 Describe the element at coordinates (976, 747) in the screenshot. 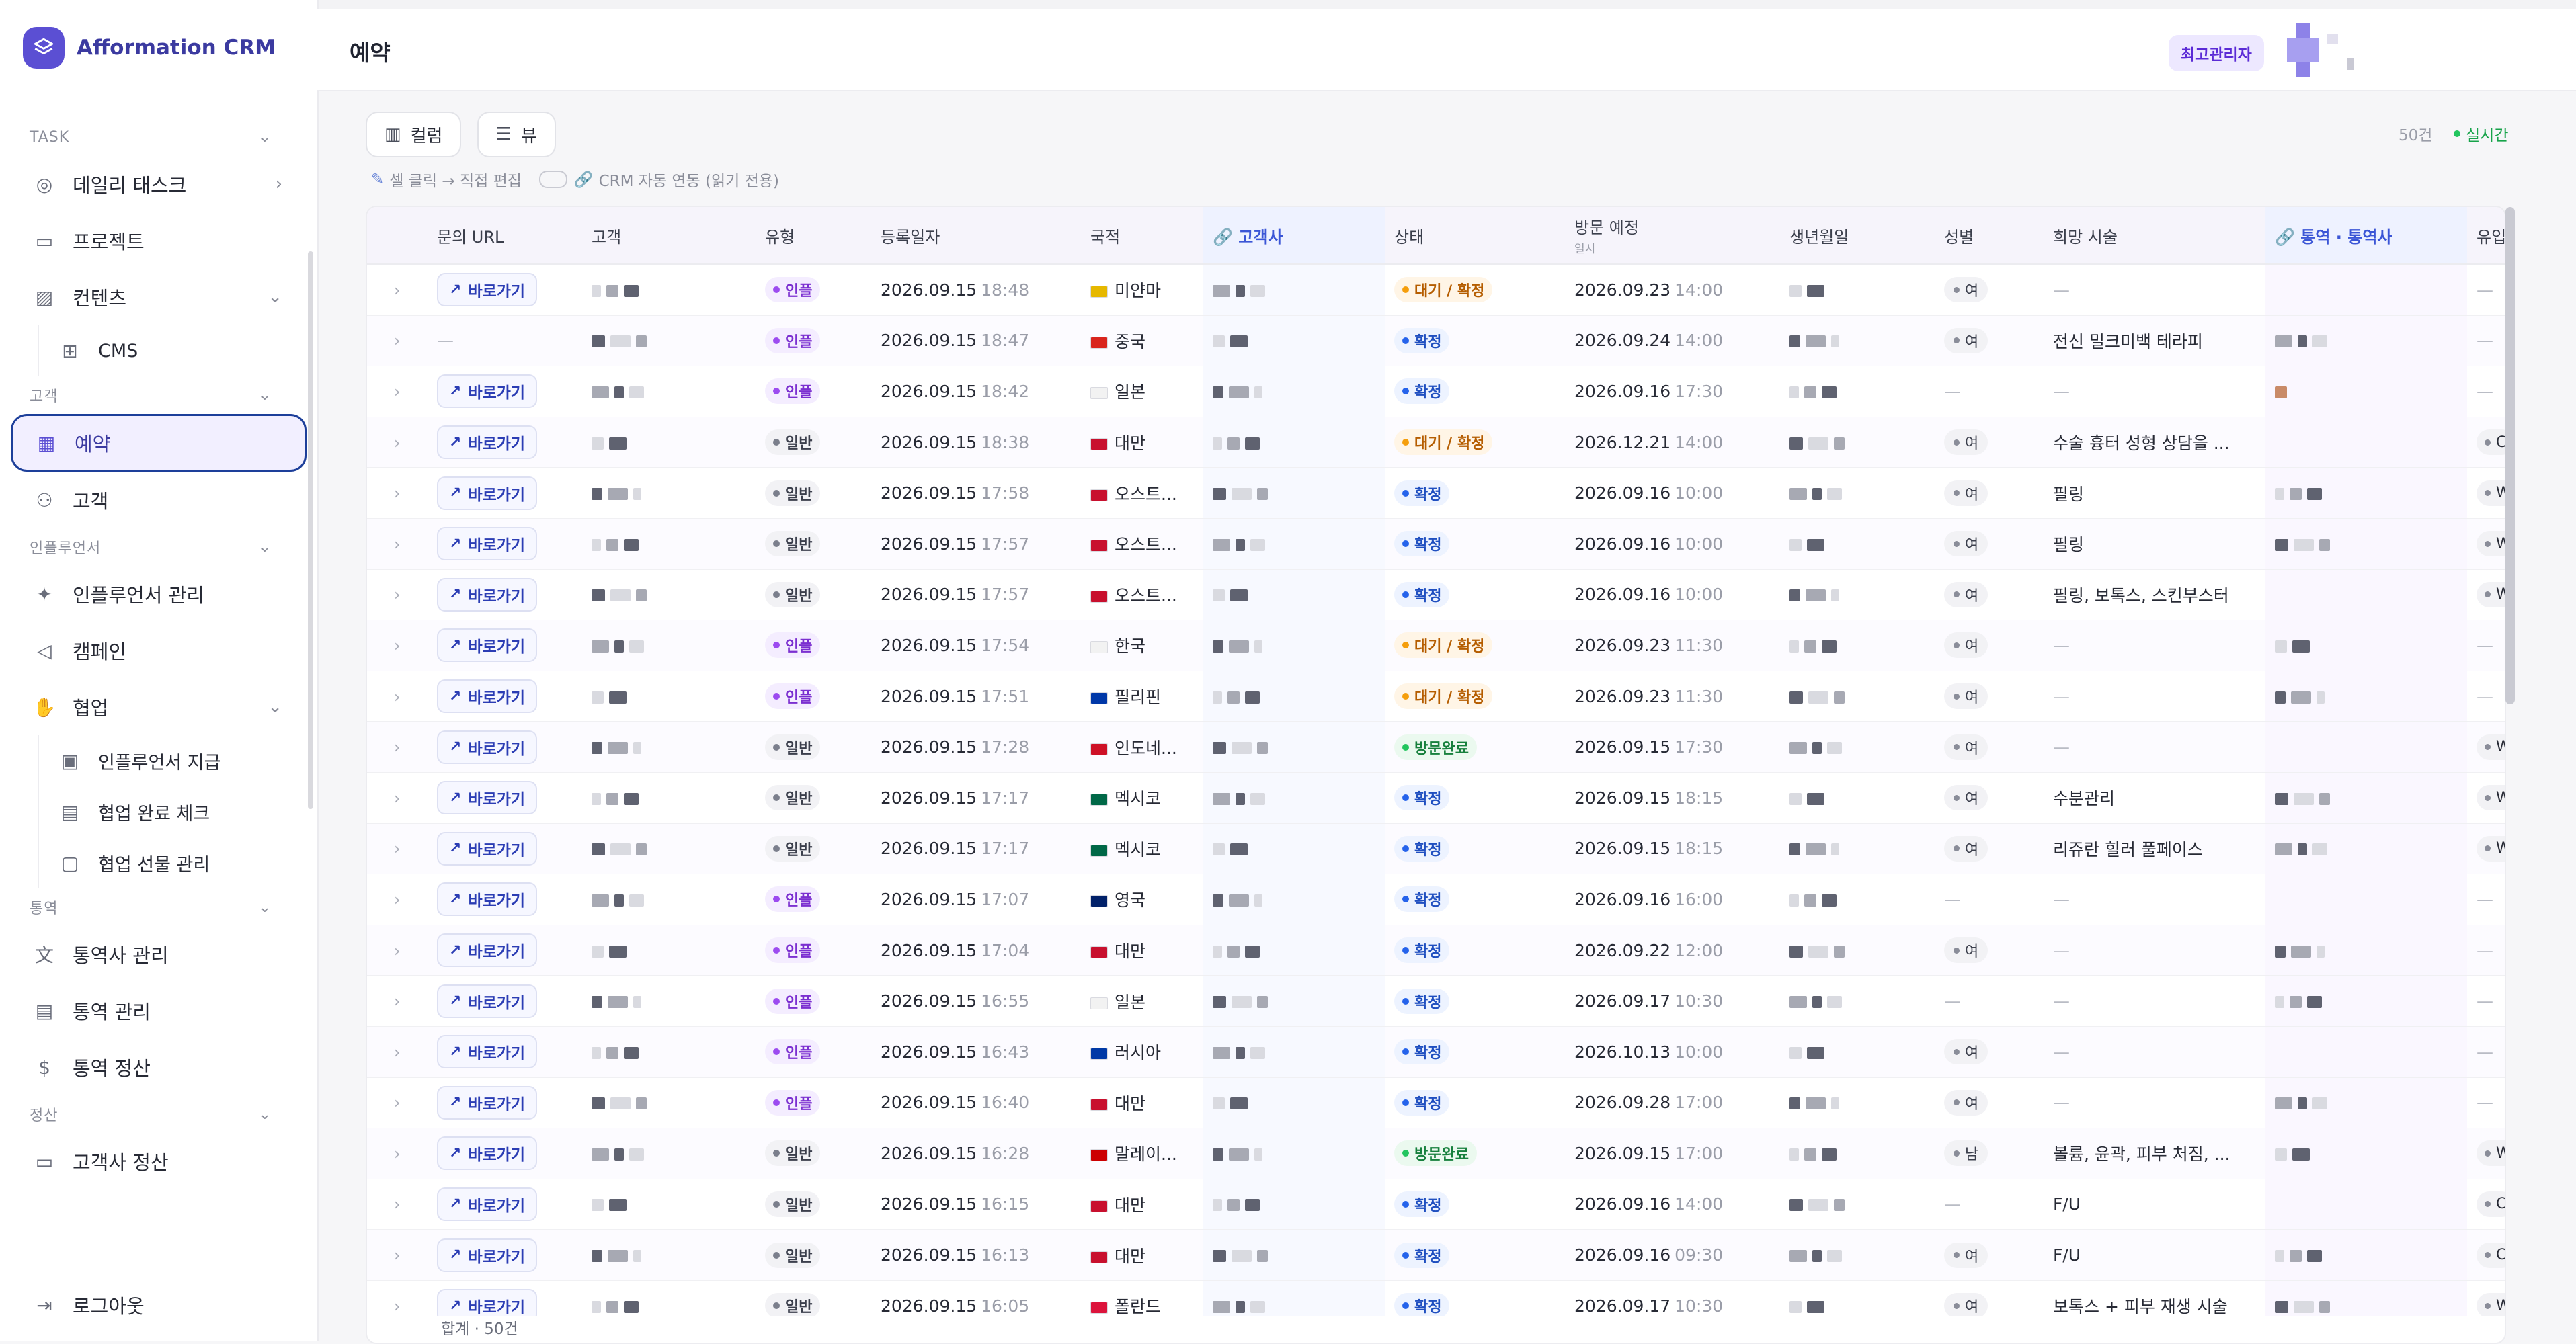

I see `created-cell: 2026.09.15 17:28` at that location.